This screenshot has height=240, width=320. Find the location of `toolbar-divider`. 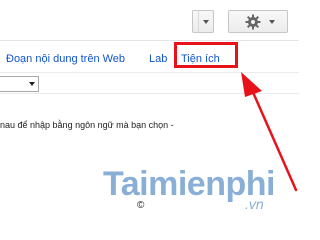

toolbar-divider is located at coordinates (149, 40).